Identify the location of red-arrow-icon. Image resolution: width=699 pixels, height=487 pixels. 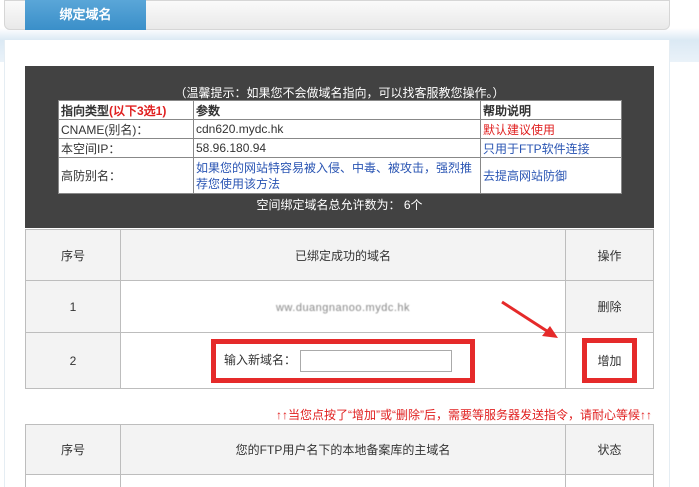
(529, 319).